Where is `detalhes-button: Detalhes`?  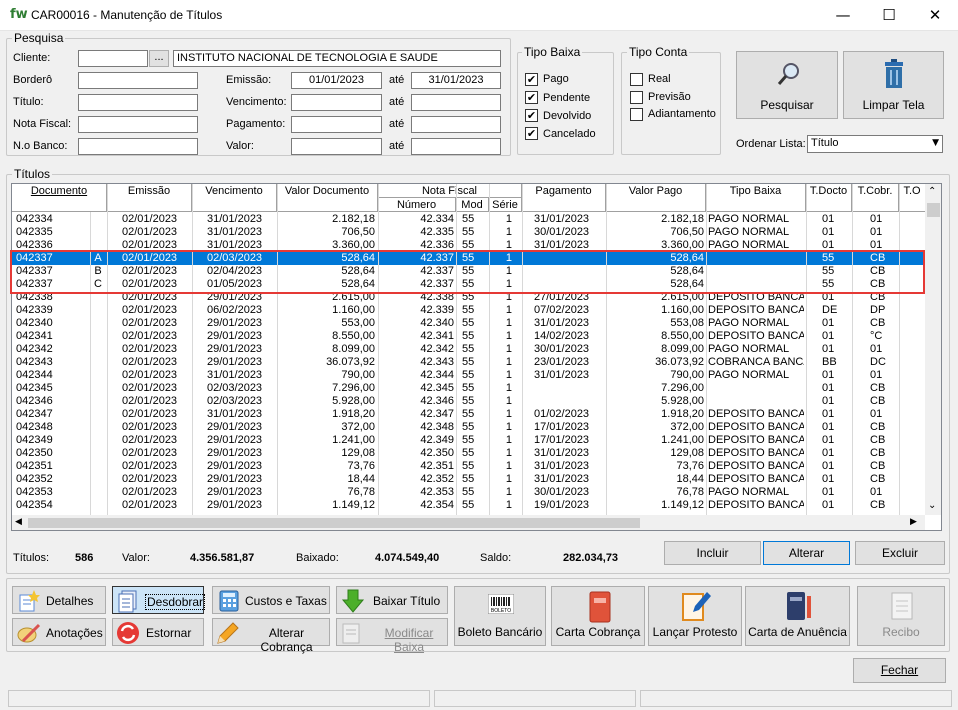
detalhes-button: Detalhes is located at coordinates (59, 600).